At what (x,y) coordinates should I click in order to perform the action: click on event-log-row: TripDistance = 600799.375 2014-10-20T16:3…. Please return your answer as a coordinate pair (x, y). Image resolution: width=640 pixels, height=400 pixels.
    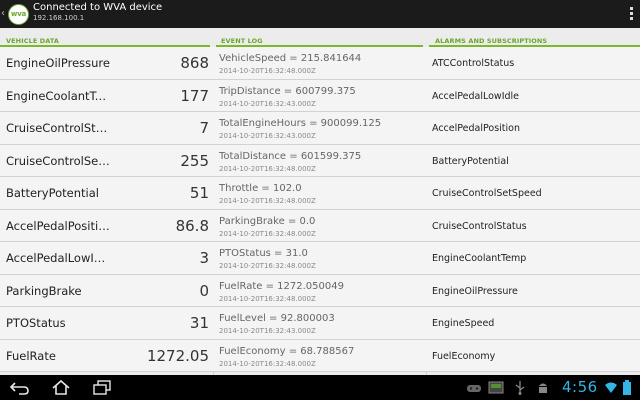
    Looking at the image, I should click on (319, 96).